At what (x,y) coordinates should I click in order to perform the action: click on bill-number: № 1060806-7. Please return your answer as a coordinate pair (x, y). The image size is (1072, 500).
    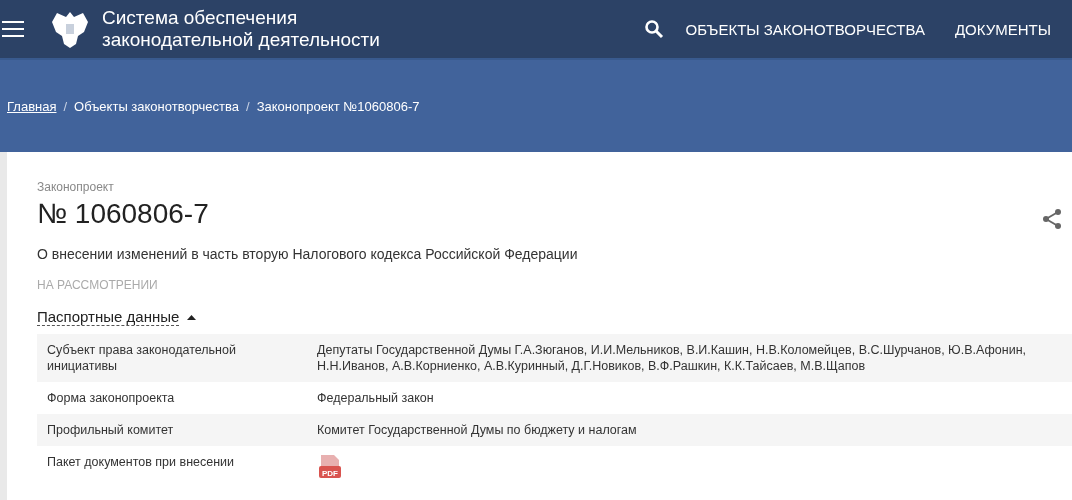
    Looking at the image, I should click on (123, 214).